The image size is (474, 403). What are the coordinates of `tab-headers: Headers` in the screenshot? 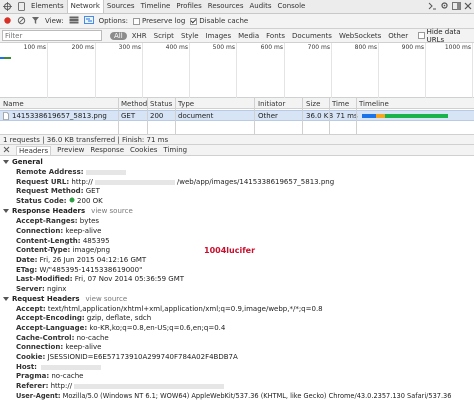 It's located at (34, 150).